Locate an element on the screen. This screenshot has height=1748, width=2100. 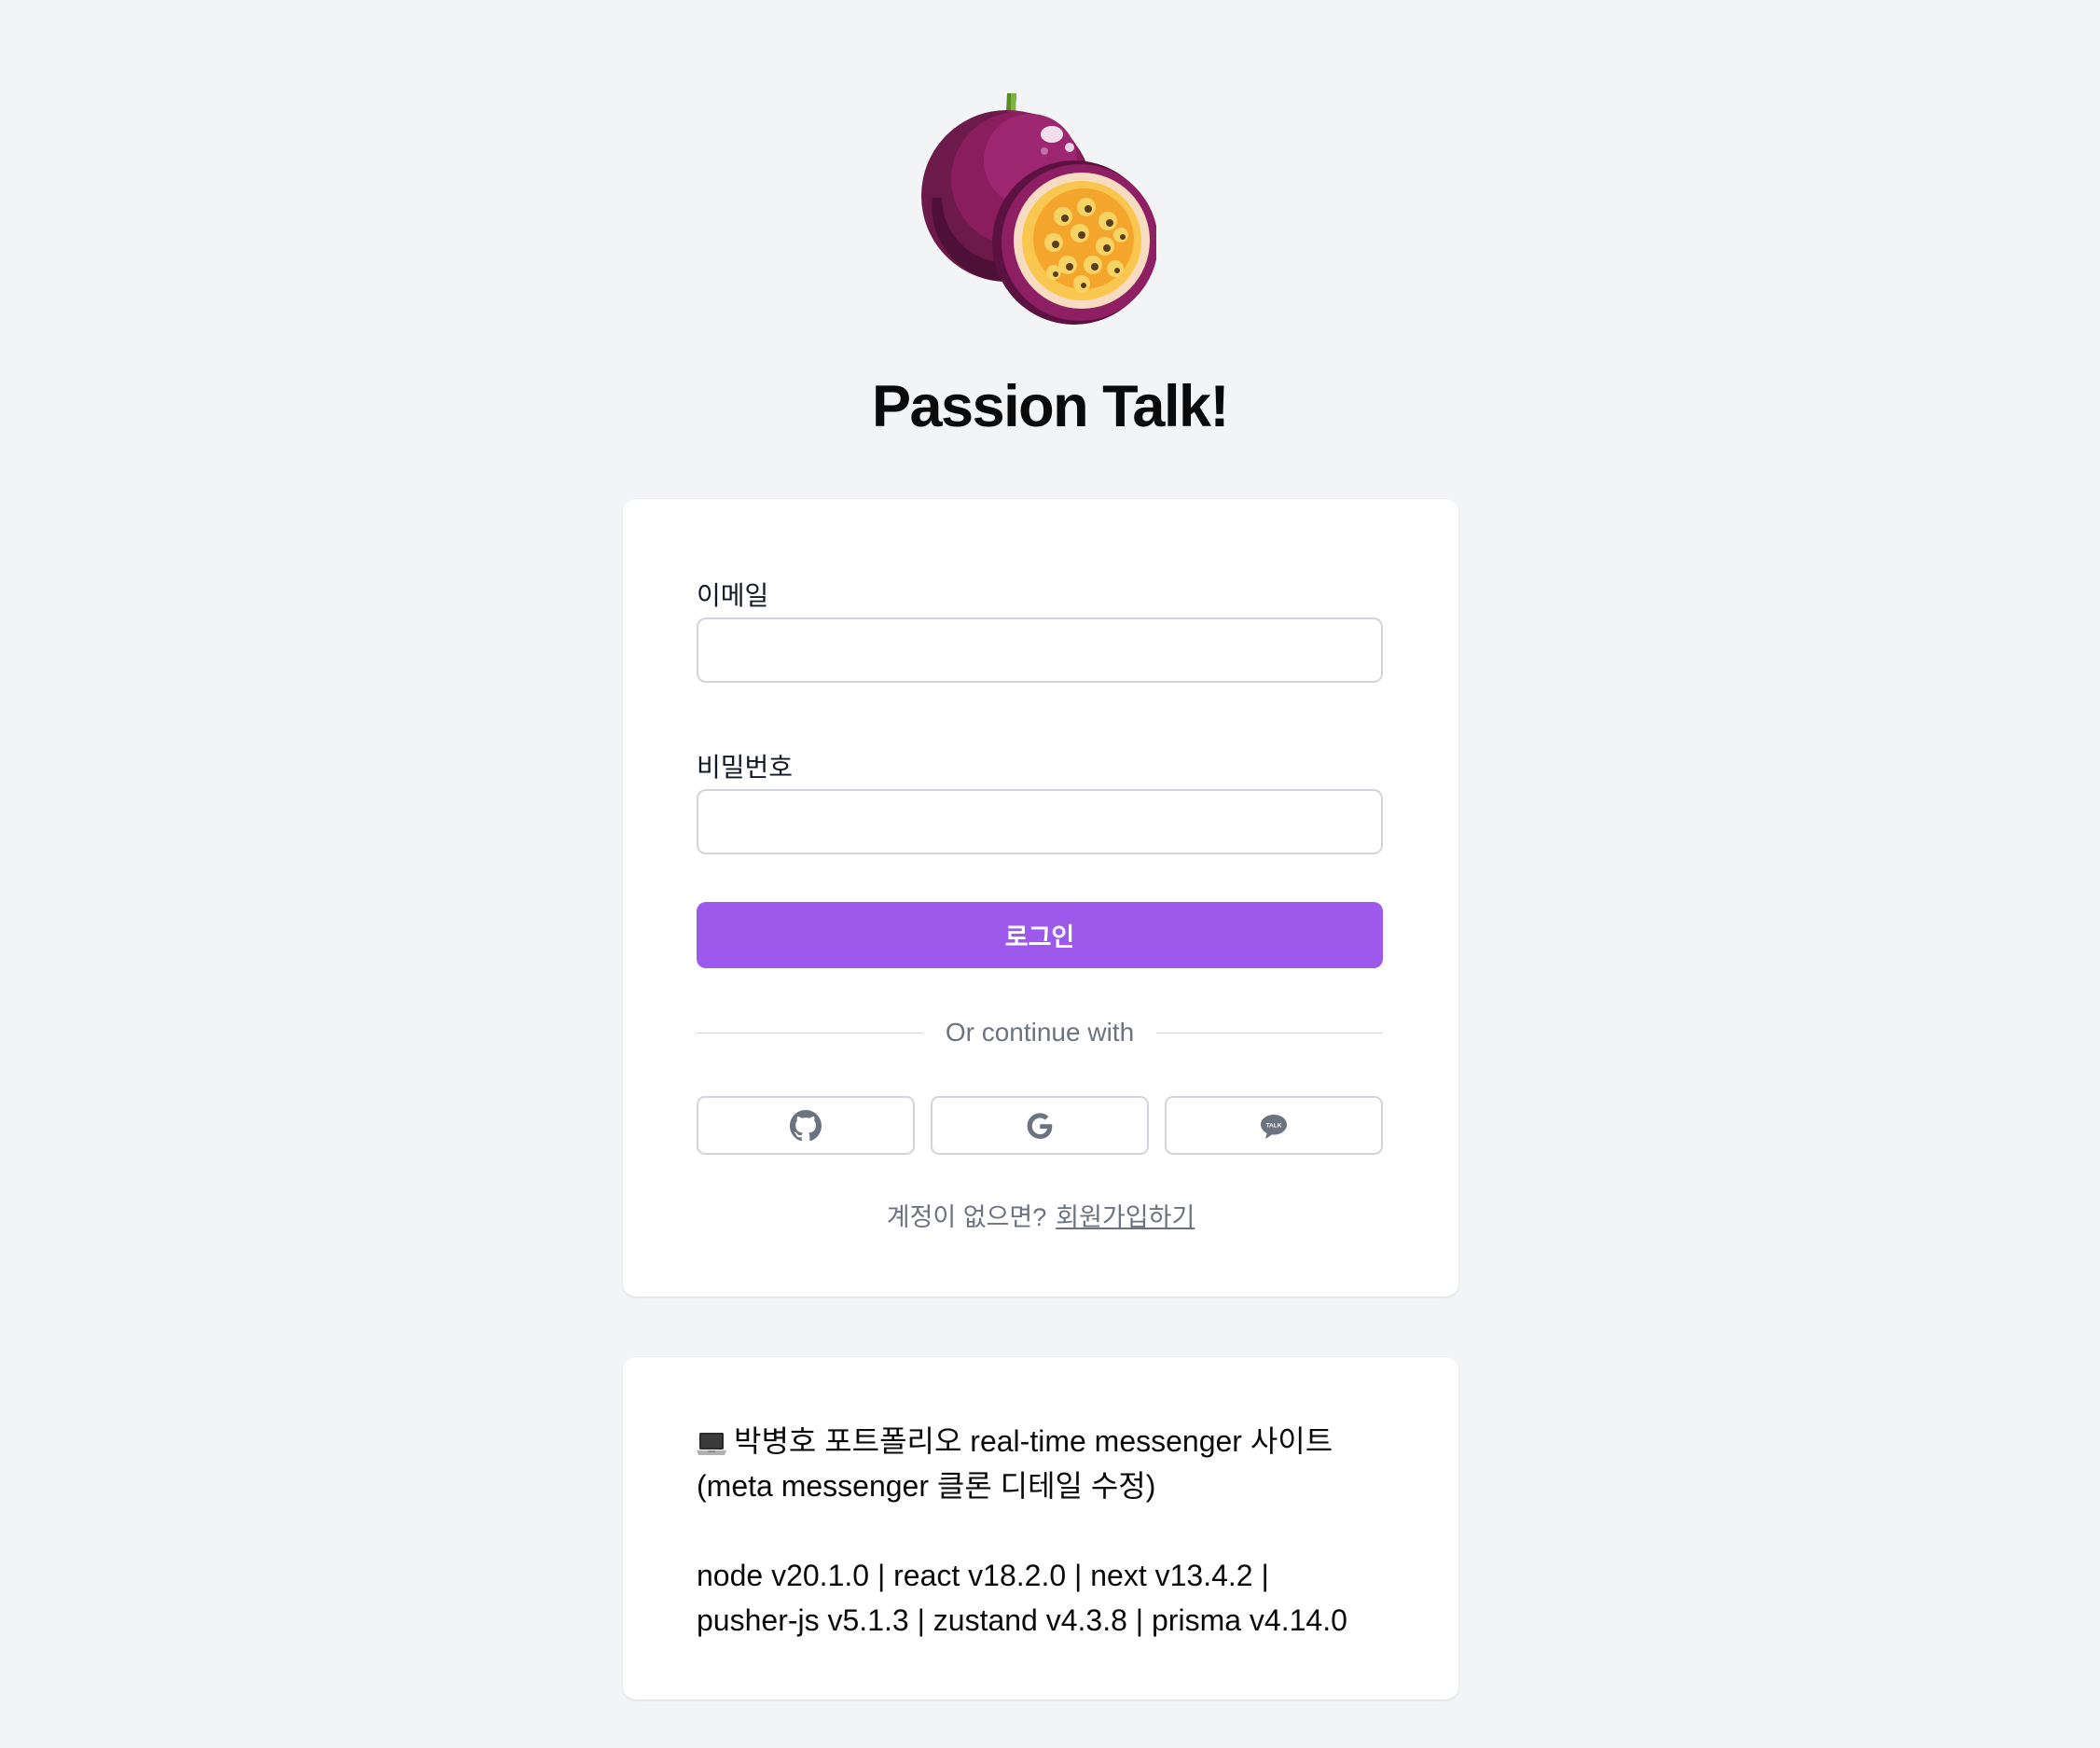
signup-prompt: 계정이 없으면? is located at coordinates (967, 1217).